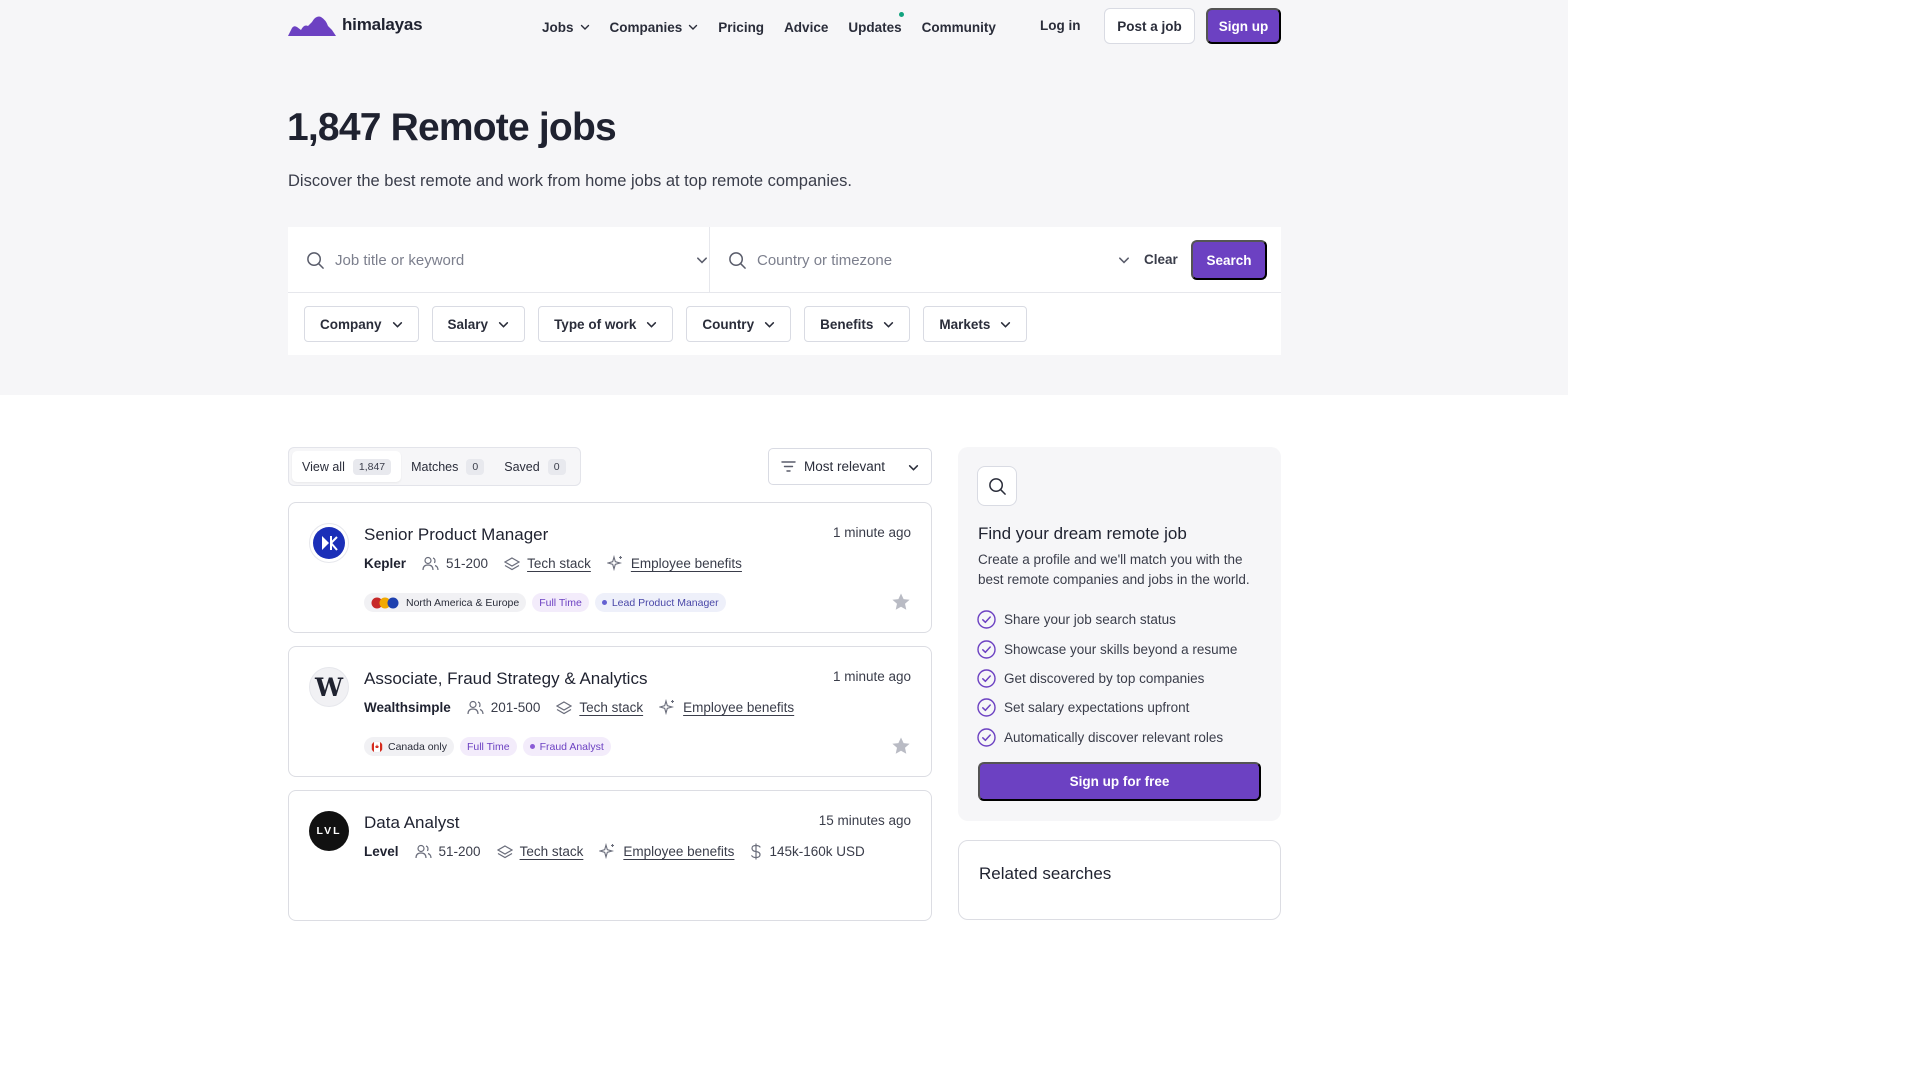 This screenshot has height=1080, width=1920. What do you see at coordinates (507, 260) in the screenshot?
I see `keyword-search-input: Job title or keyword` at bounding box center [507, 260].